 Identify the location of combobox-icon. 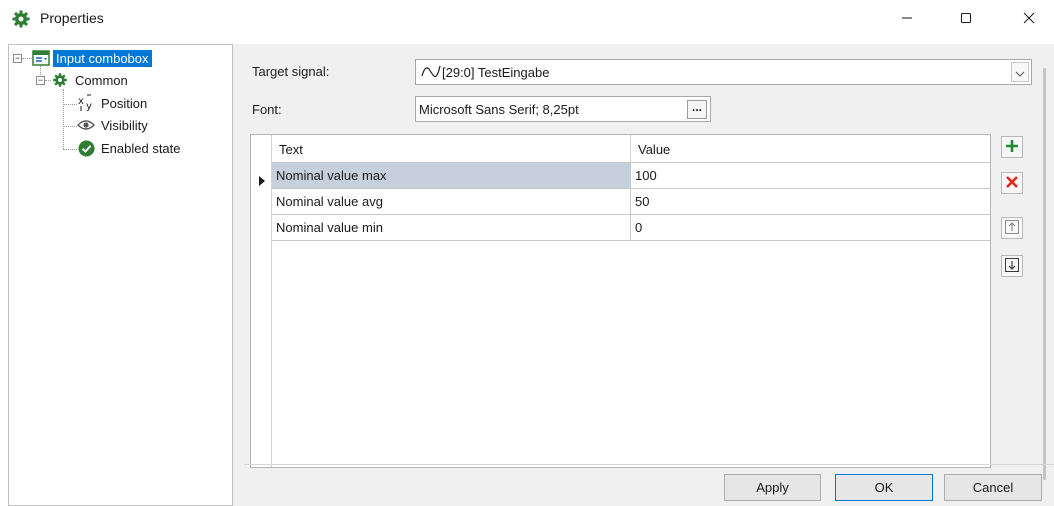
(41, 58).